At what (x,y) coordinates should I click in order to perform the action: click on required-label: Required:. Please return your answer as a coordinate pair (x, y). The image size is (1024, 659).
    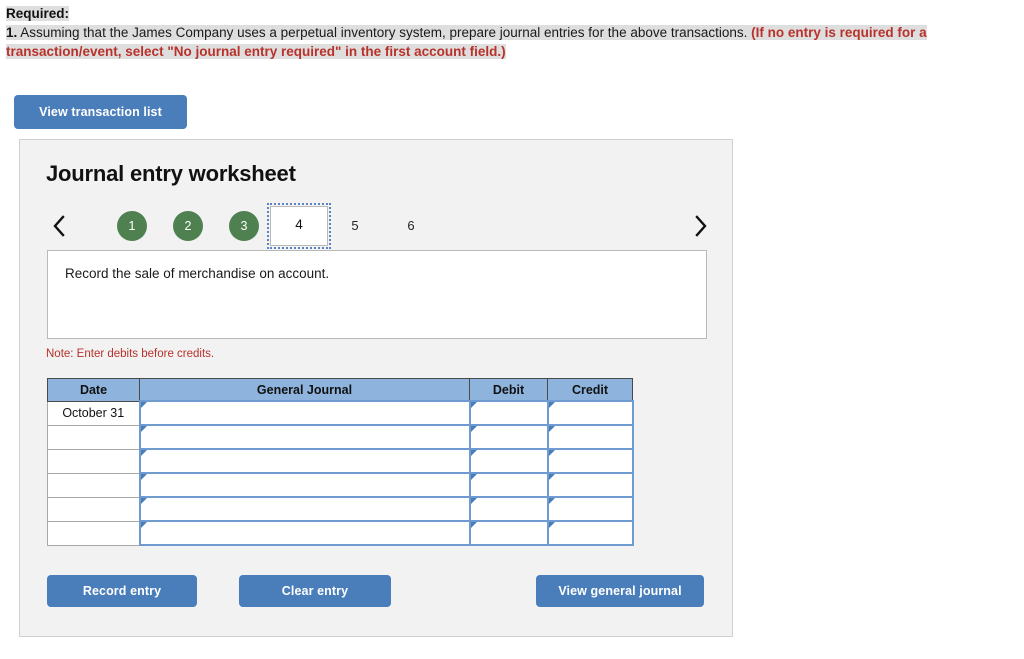
    Looking at the image, I should click on (38, 13).